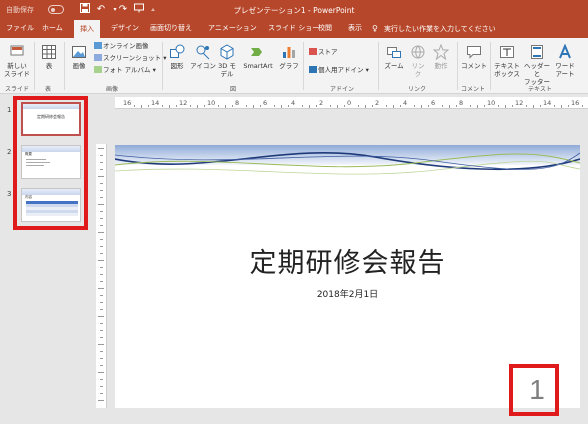 The height and width of the screenshot is (424, 588). Describe the element at coordinates (474, 52) in the screenshot. I see `comment-icon` at that location.